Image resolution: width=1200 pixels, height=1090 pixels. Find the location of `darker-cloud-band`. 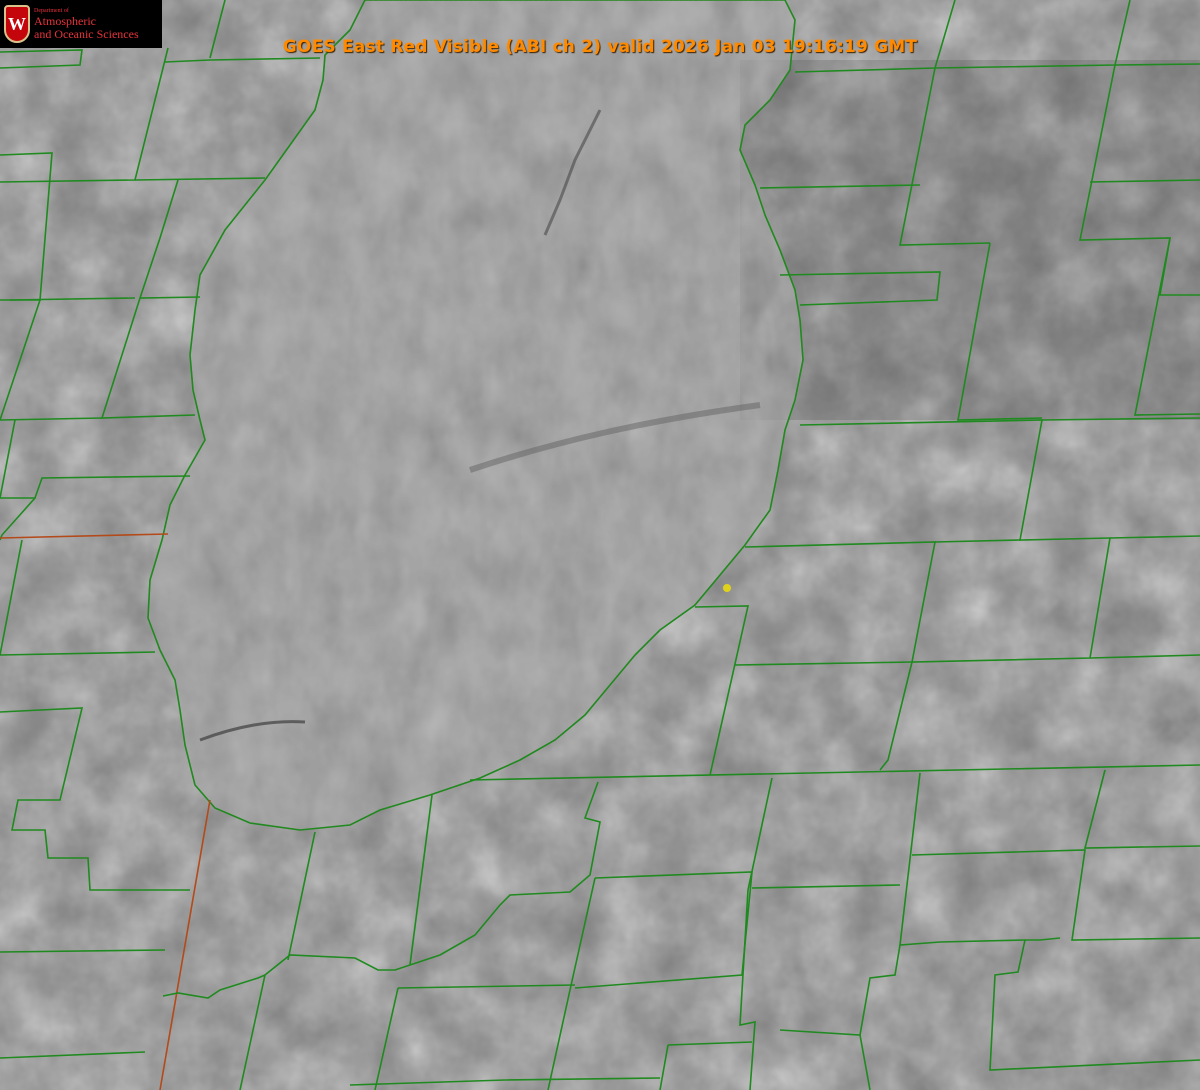

darker-cloud-band is located at coordinates (970, 240).